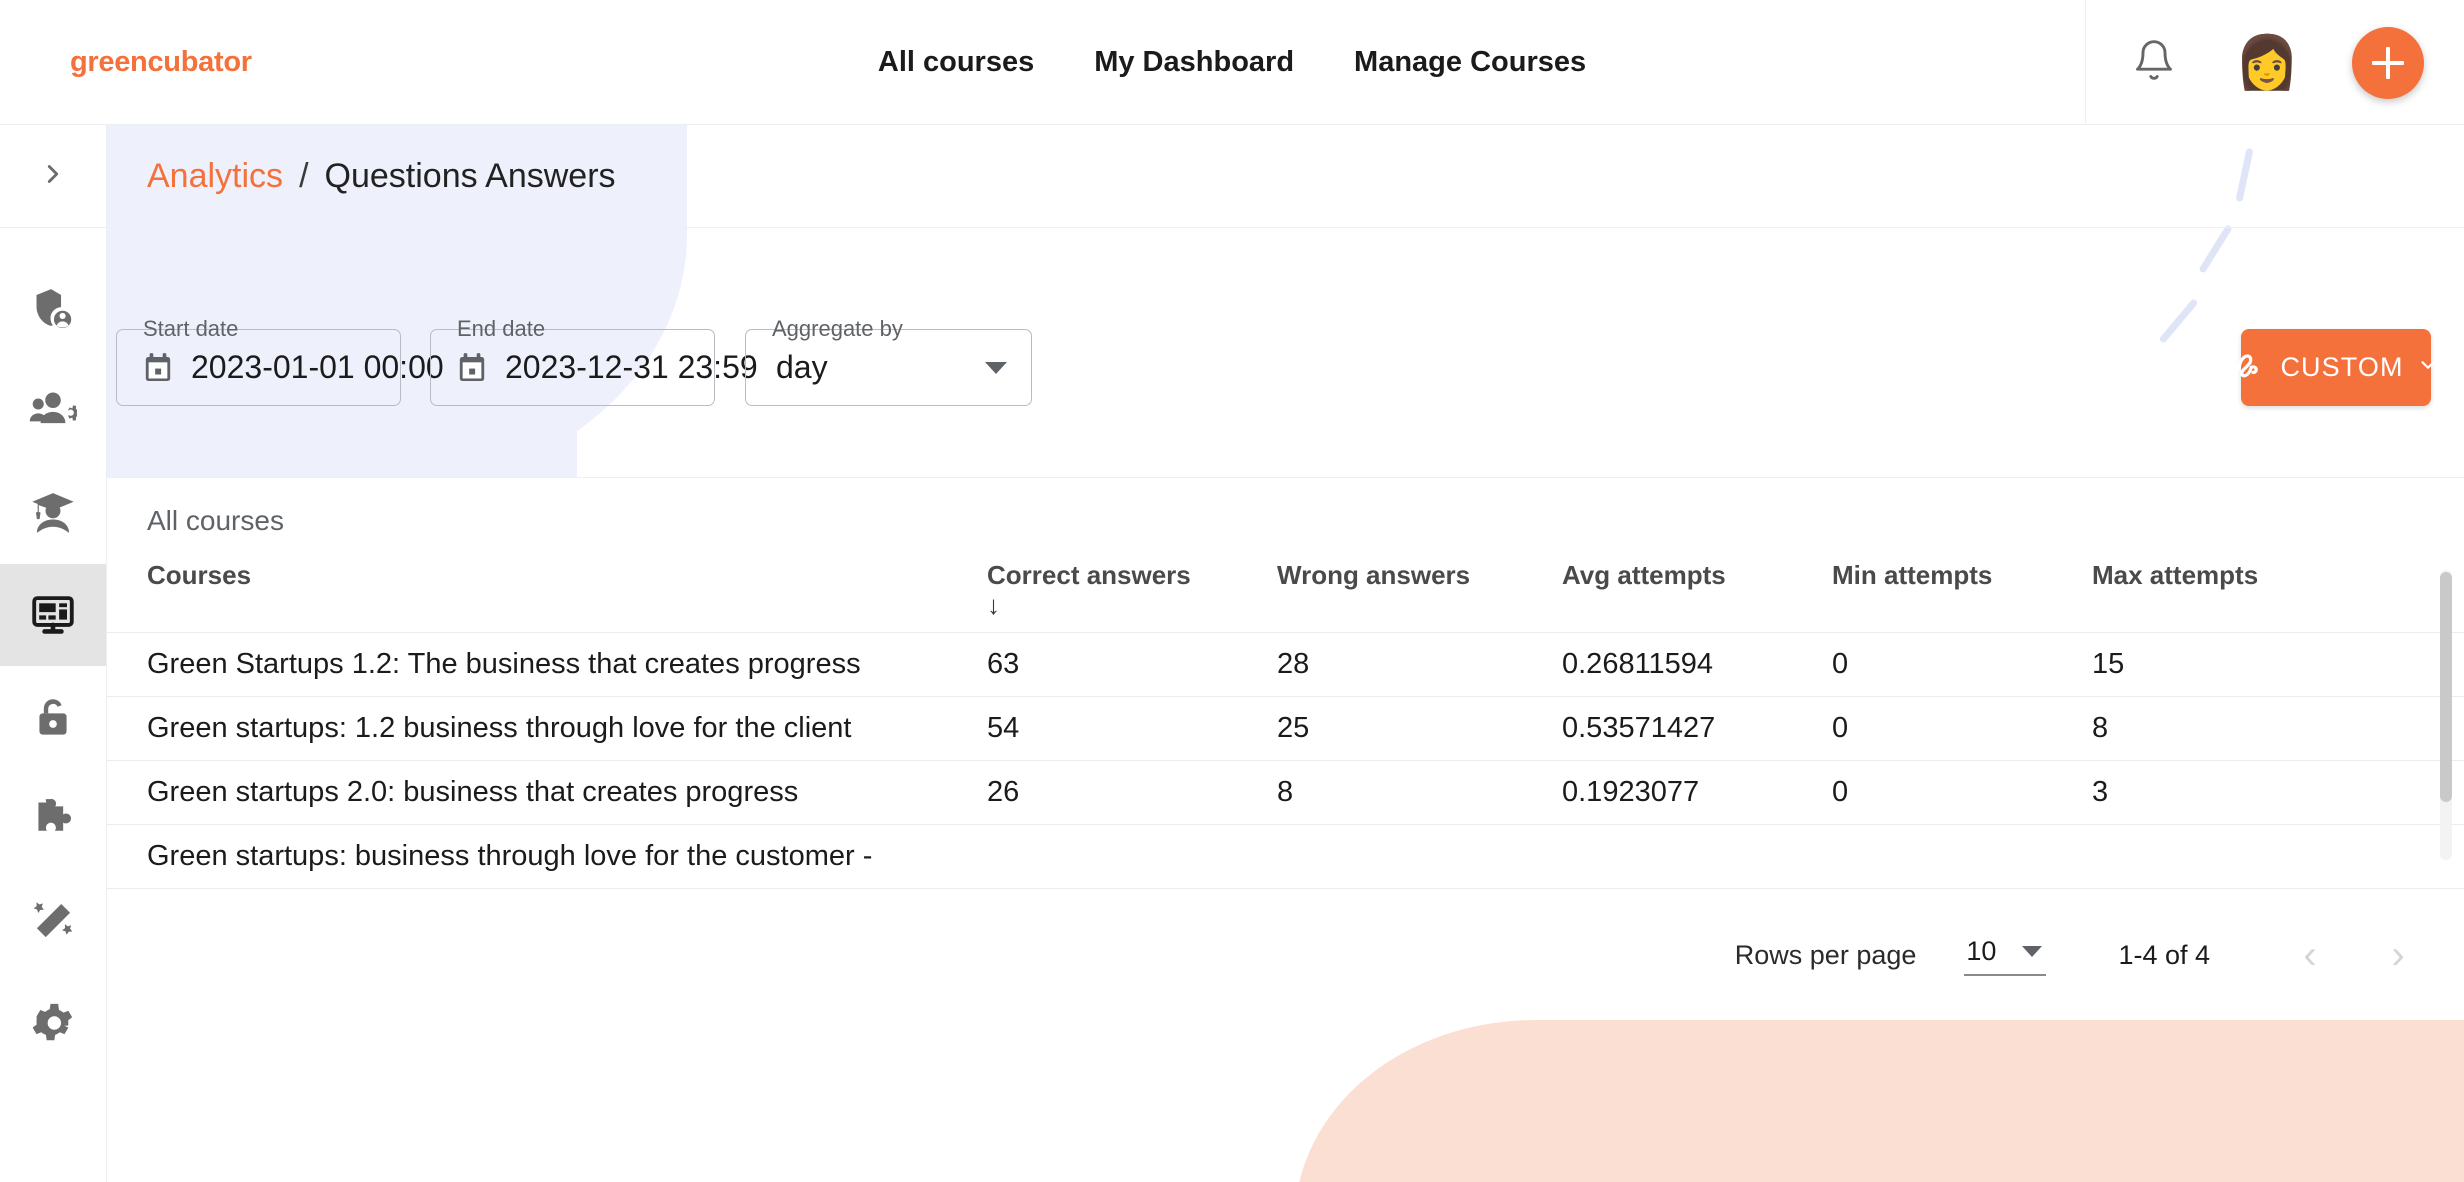 Image resolution: width=2464 pixels, height=1182 pixels. I want to click on shield-user-icon, so click(53, 309).